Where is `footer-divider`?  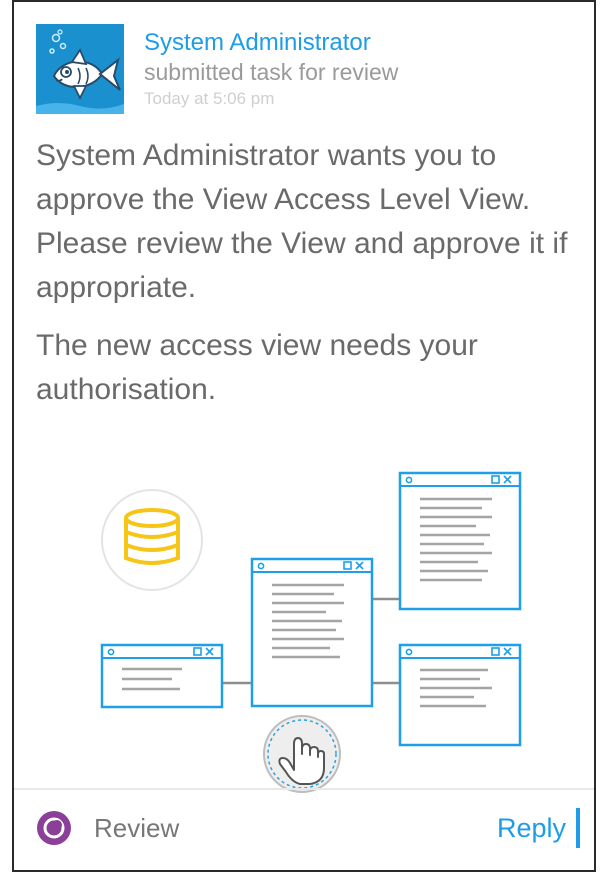
footer-divider is located at coordinates (304, 789).